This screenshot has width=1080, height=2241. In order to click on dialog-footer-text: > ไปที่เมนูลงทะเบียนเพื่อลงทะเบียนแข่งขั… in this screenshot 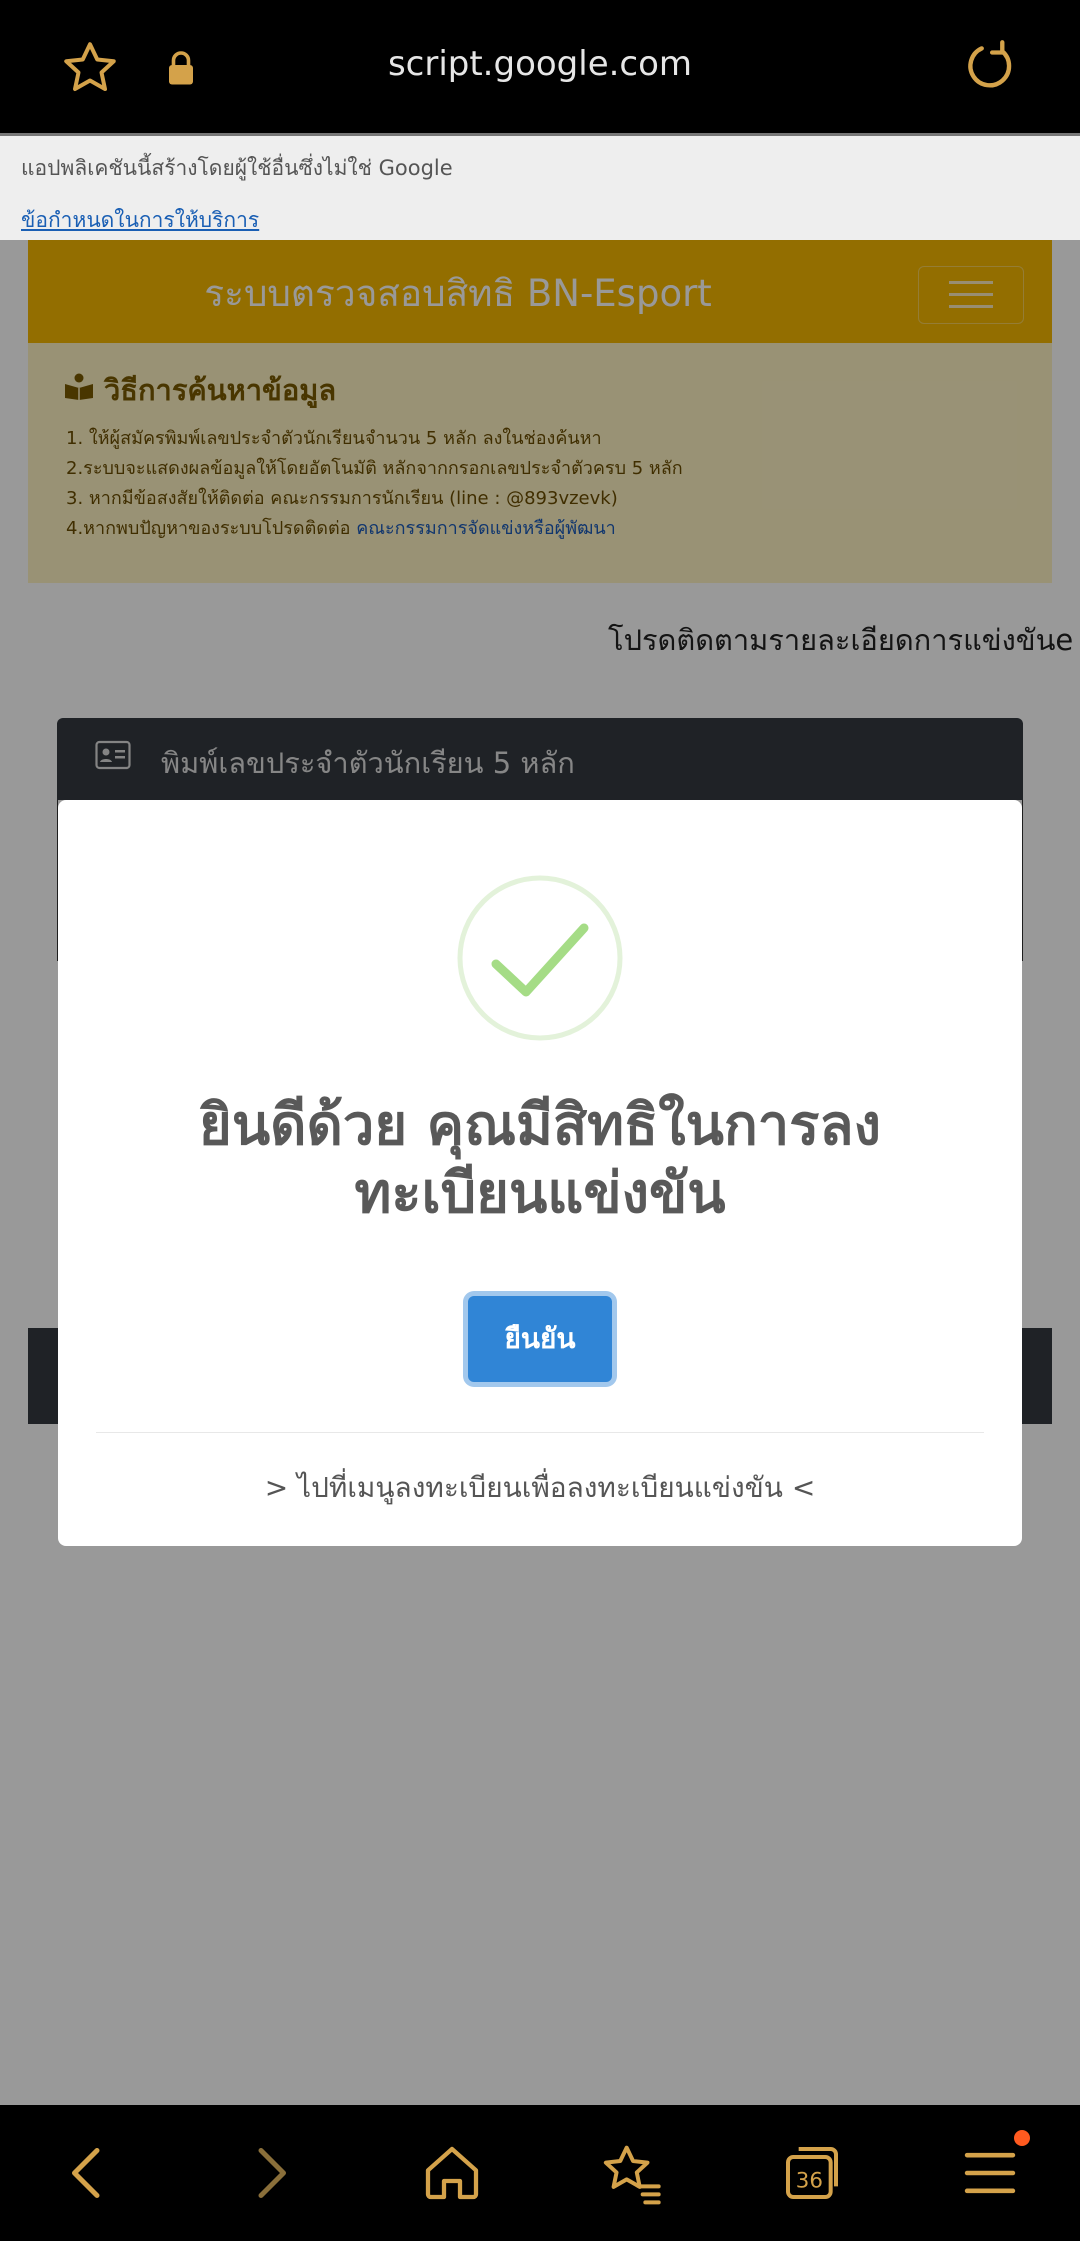, I will do `click(540, 1487)`.